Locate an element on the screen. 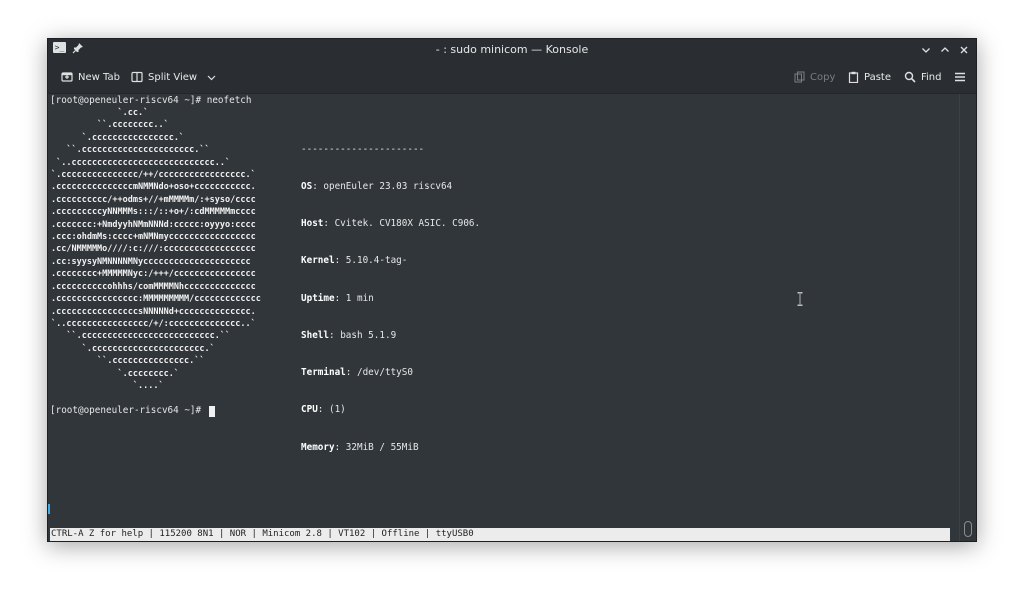 Image resolution: width=1024 pixels, height=598 pixels. copy-label: Copy is located at coordinates (823, 77).